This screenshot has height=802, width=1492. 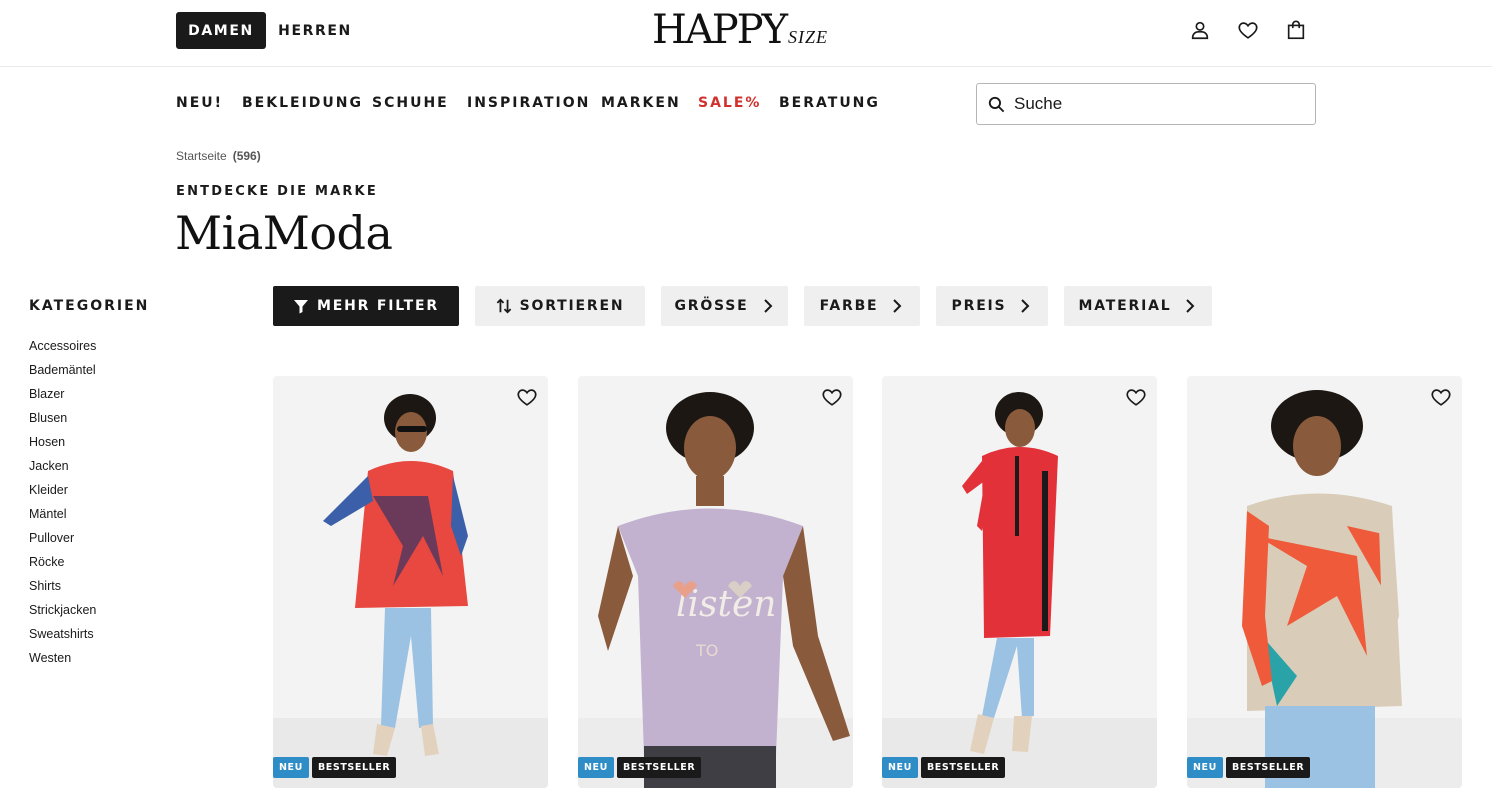 What do you see at coordinates (378, 306) in the screenshot?
I see `more-filters-label: MEHR FILTER` at bounding box center [378, 306].